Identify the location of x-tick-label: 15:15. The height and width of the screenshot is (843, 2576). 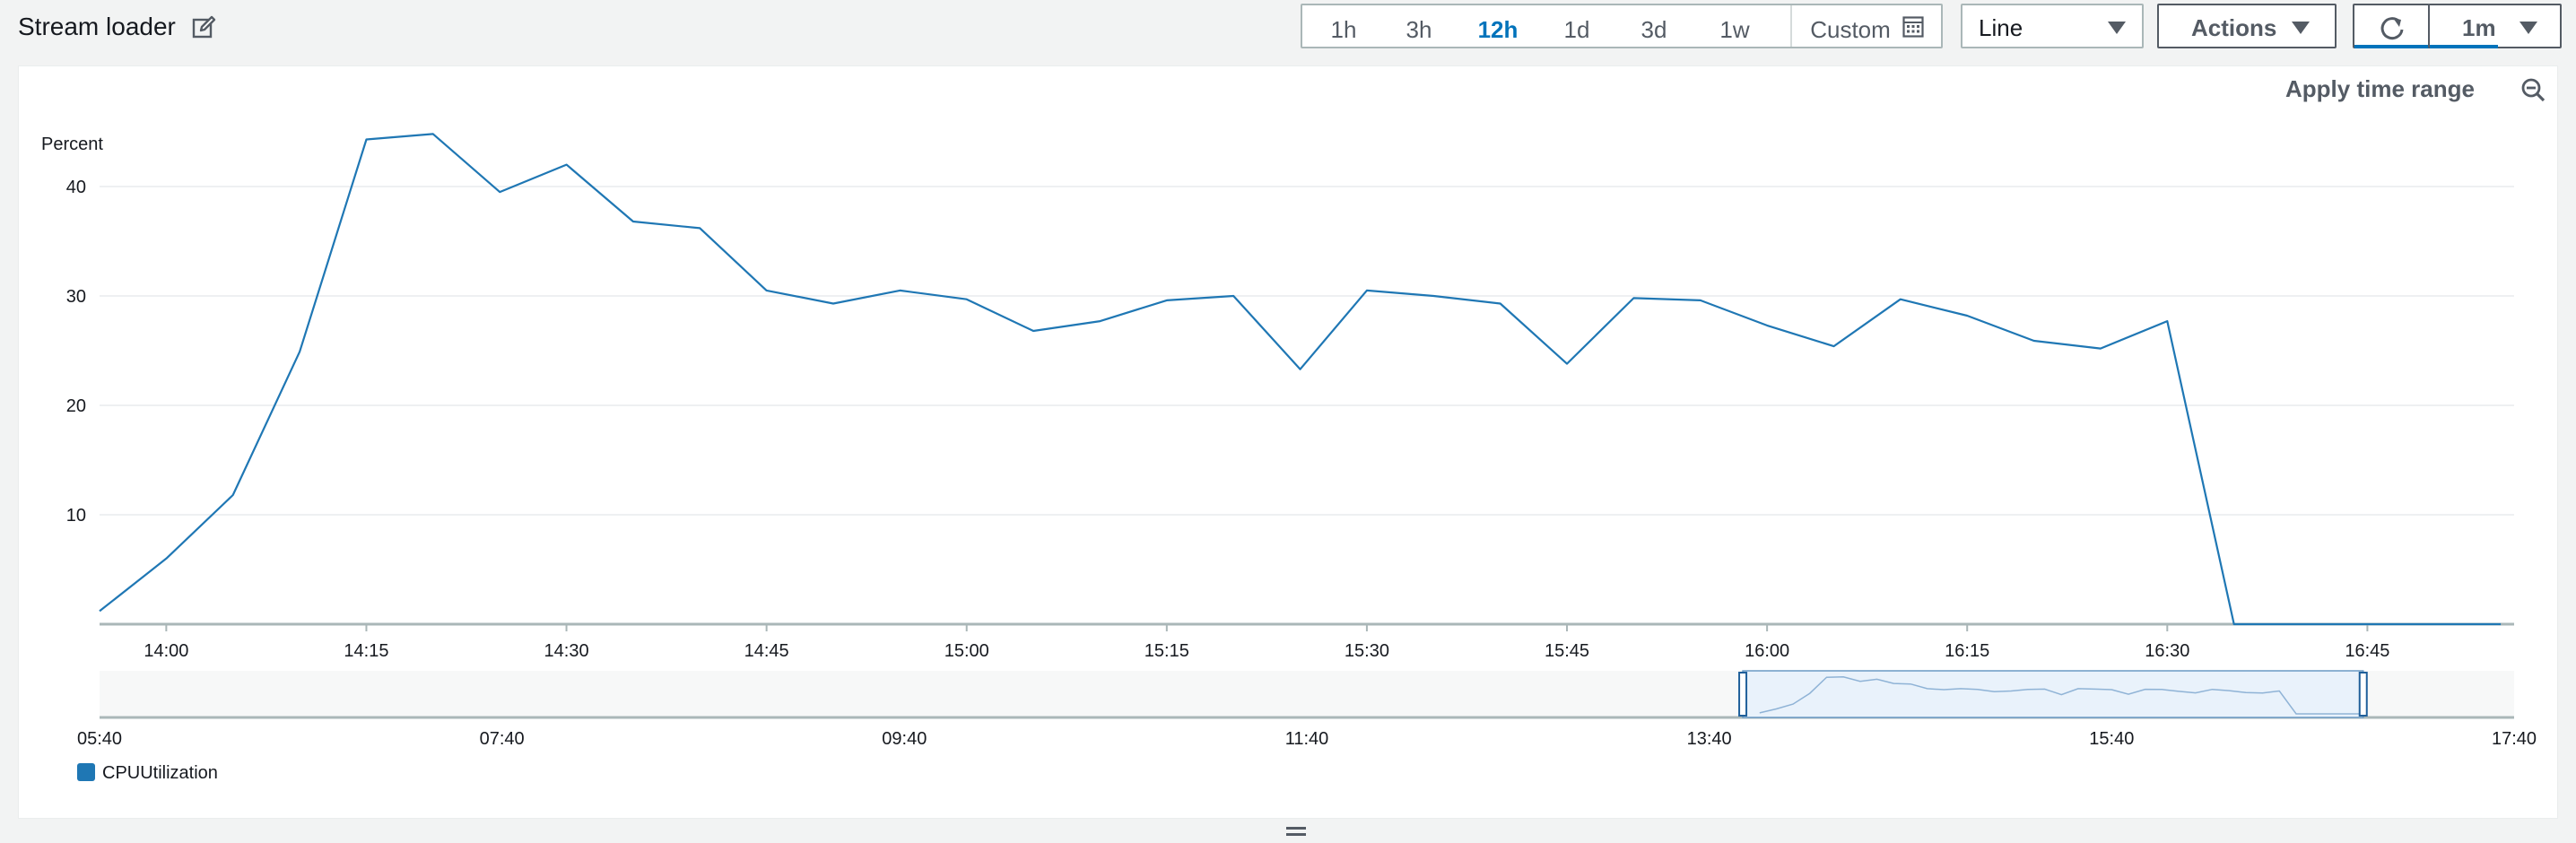
(1166, 651).